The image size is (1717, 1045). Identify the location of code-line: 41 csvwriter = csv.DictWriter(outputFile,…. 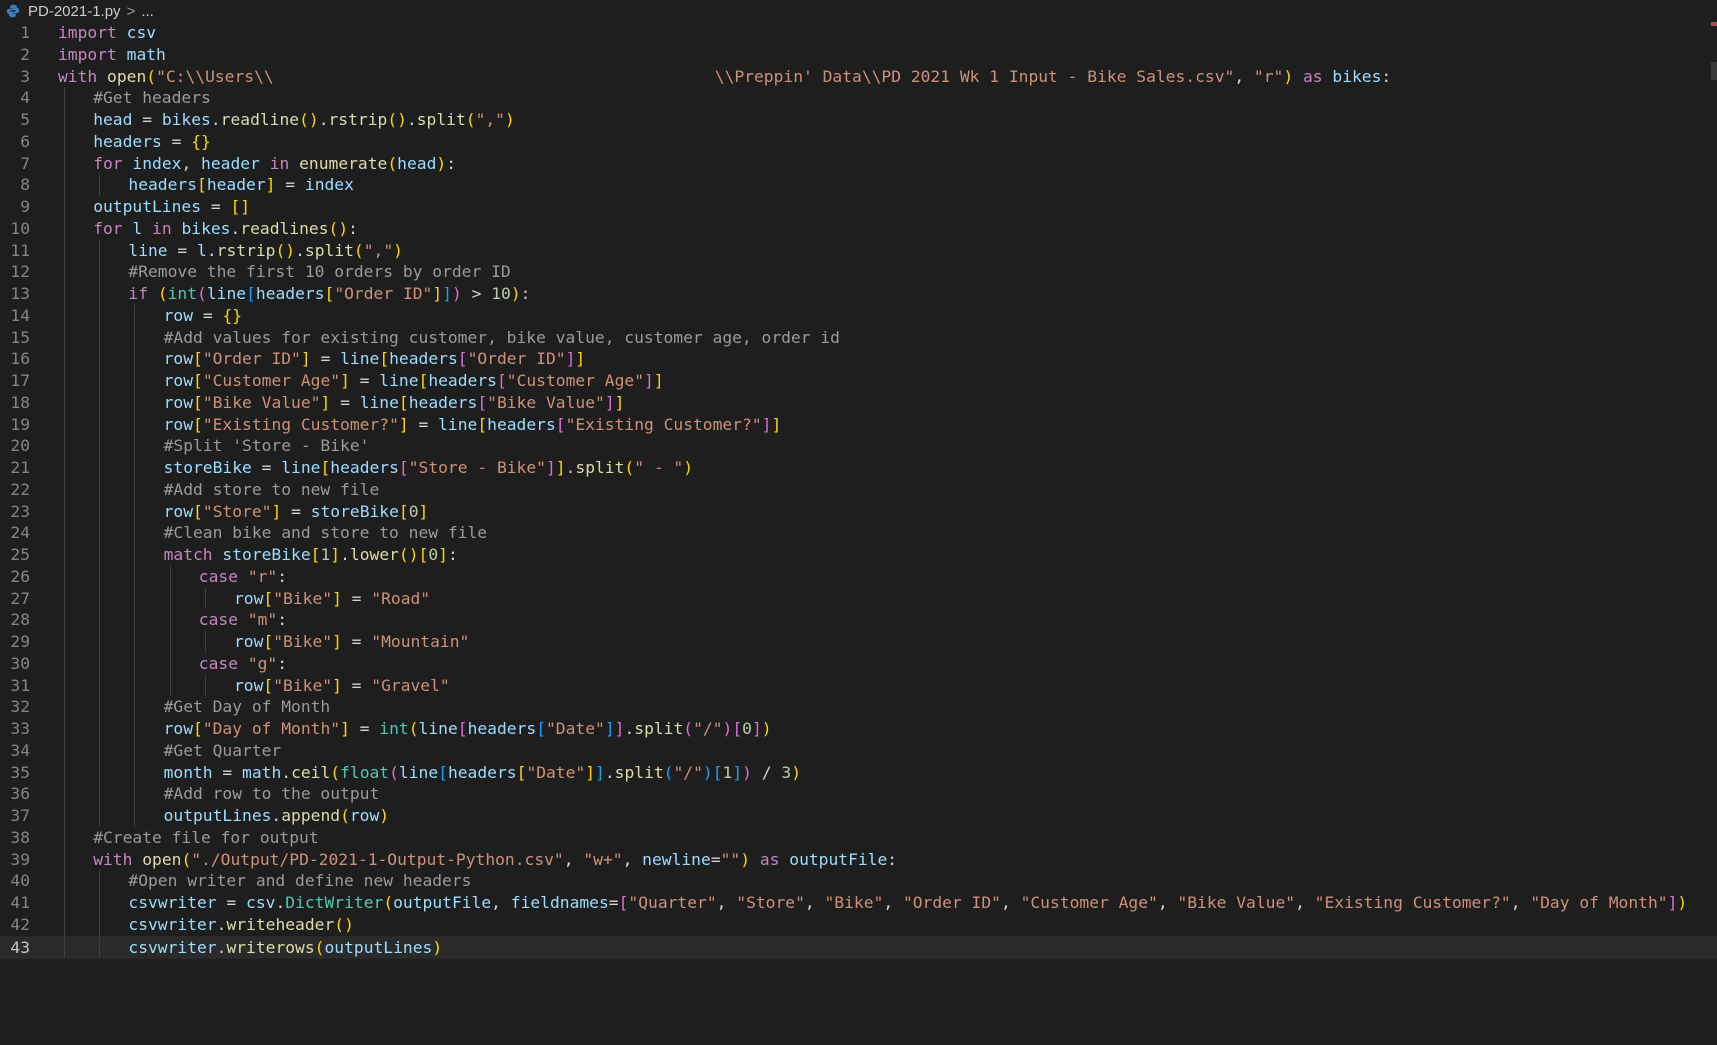
(858, 903).